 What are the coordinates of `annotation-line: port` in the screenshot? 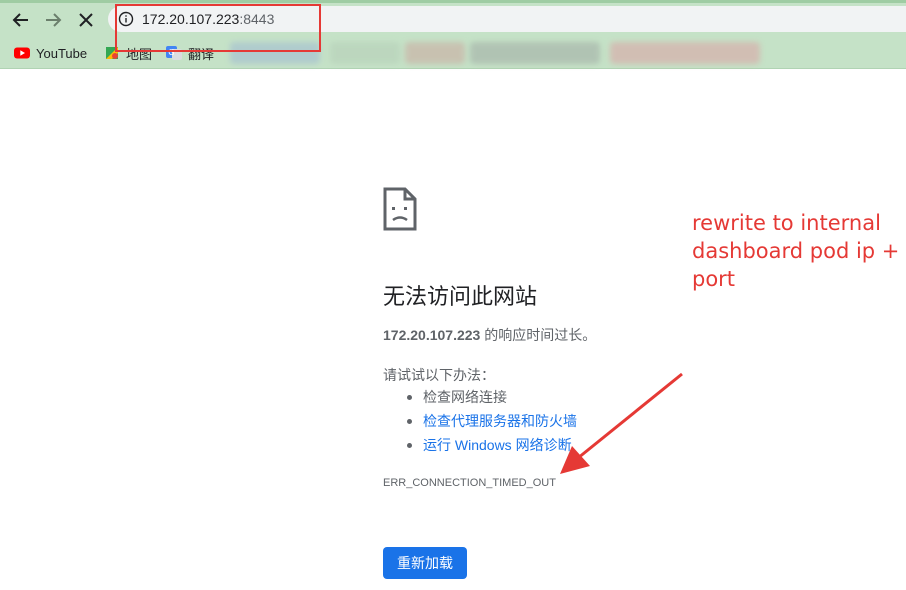 It's located at (714, 279).